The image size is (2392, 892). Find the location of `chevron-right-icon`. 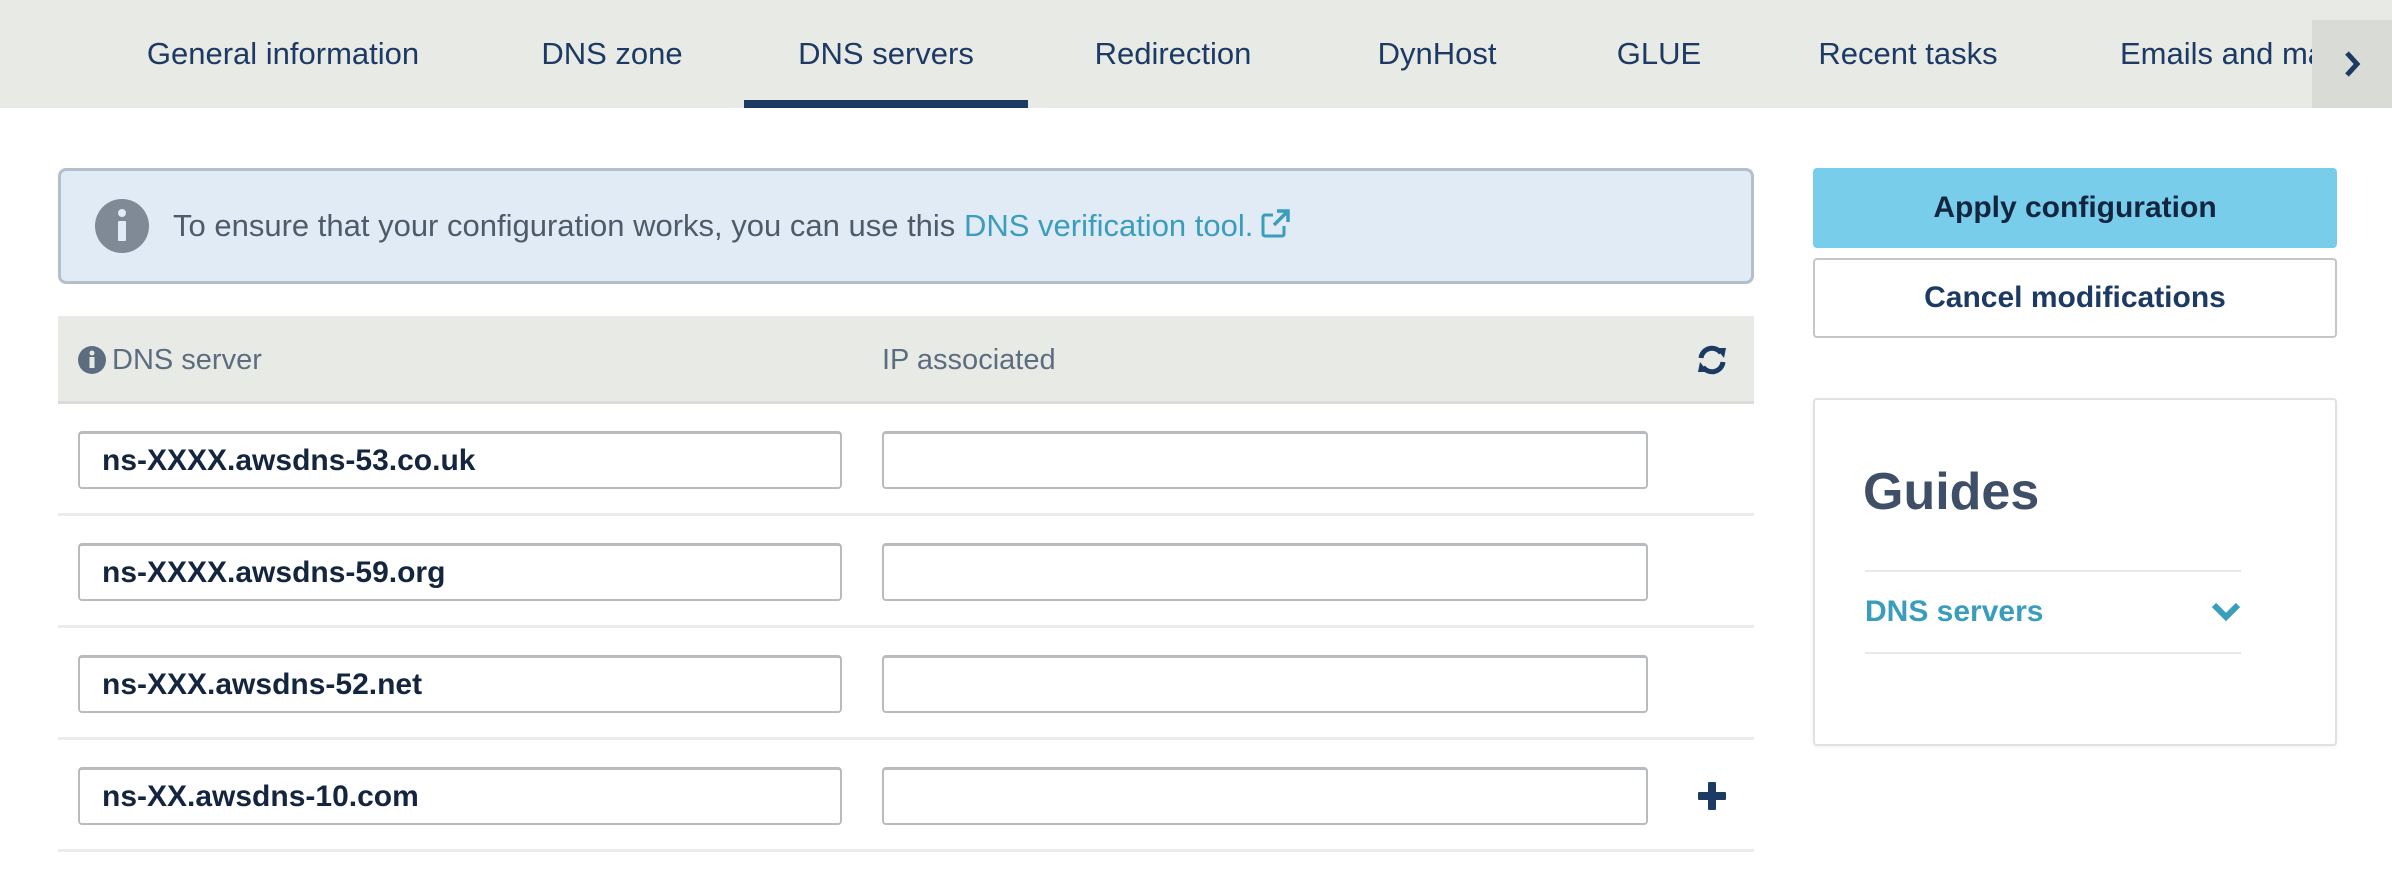

chevron-right-icon is located at coordinates (2353, 64).